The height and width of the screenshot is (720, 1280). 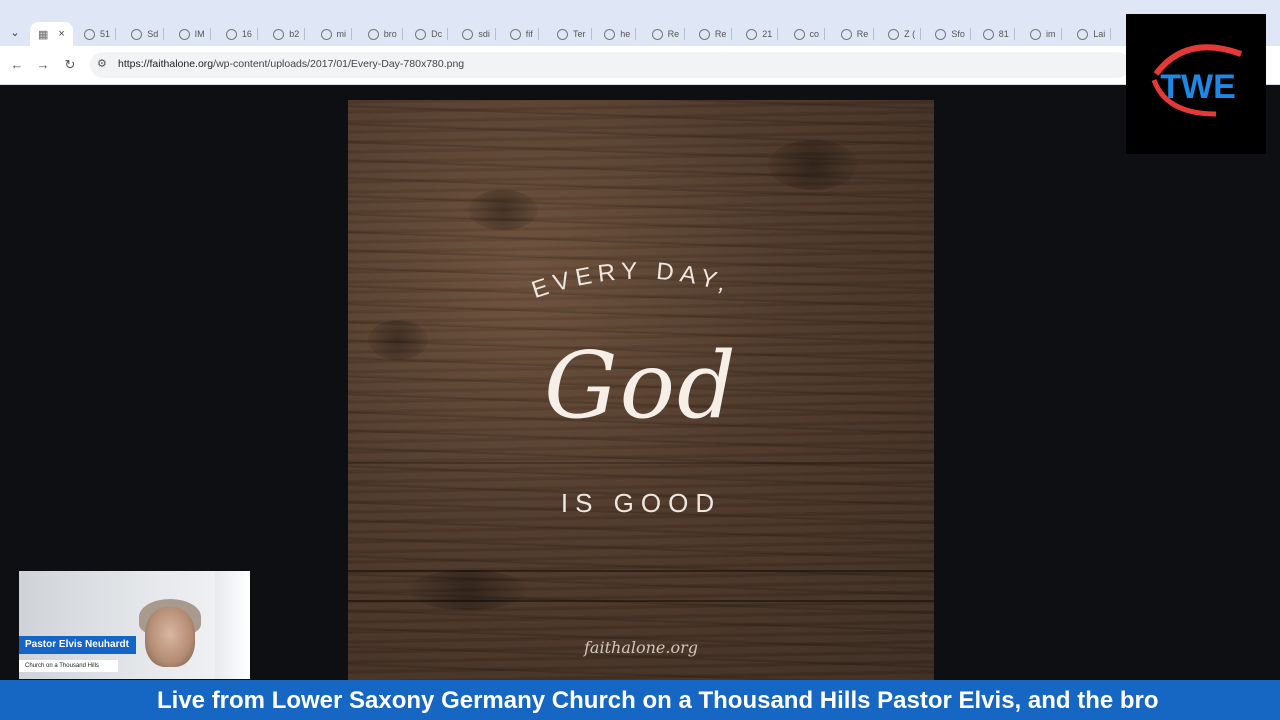 What do you see at coordinates (767, 34) in the screenshot?
I see `tab-label: 21` at bounding box center [767, 34].